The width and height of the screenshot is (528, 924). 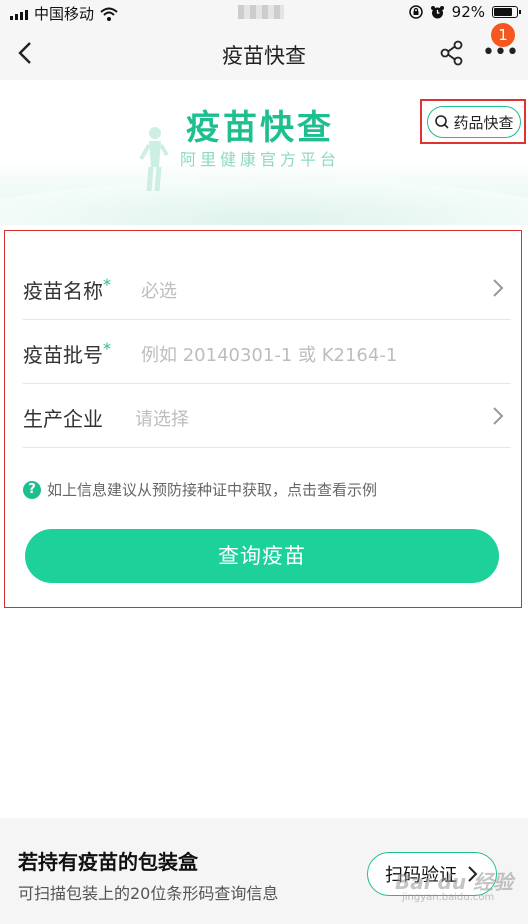 What do you see at coordinates (267, 415) in the screenshot?
I see `manufacturer-field: 生产企业 请选择` at bounding box center [267, 415].